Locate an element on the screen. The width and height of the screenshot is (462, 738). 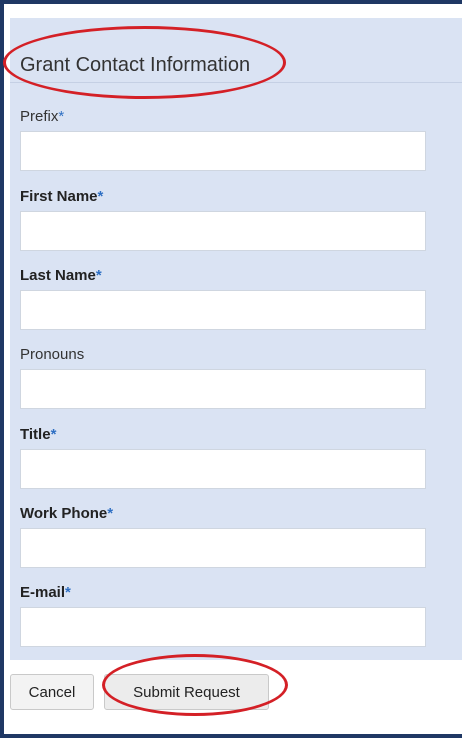
email-field is located at coordinates (223, 627).